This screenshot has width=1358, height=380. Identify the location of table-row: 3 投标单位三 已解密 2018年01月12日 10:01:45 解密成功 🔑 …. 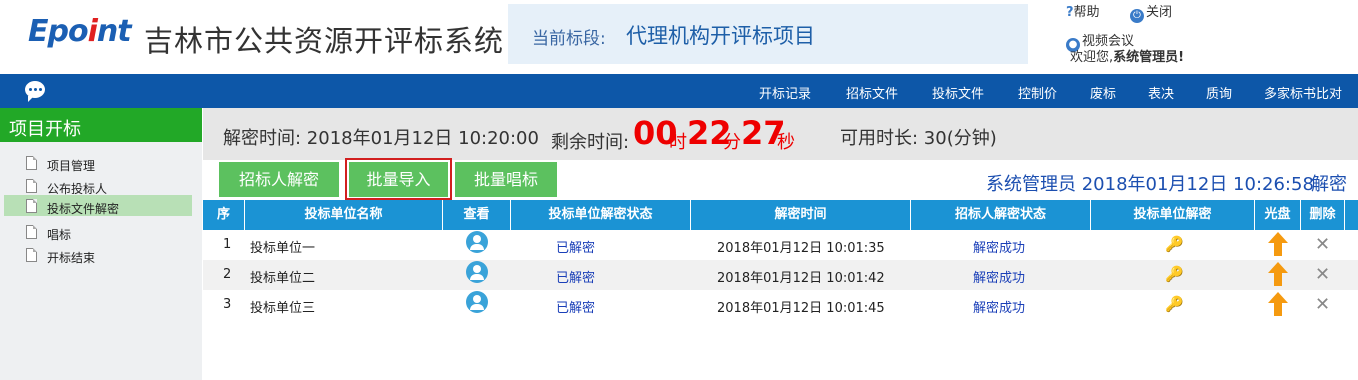
(780, 305).